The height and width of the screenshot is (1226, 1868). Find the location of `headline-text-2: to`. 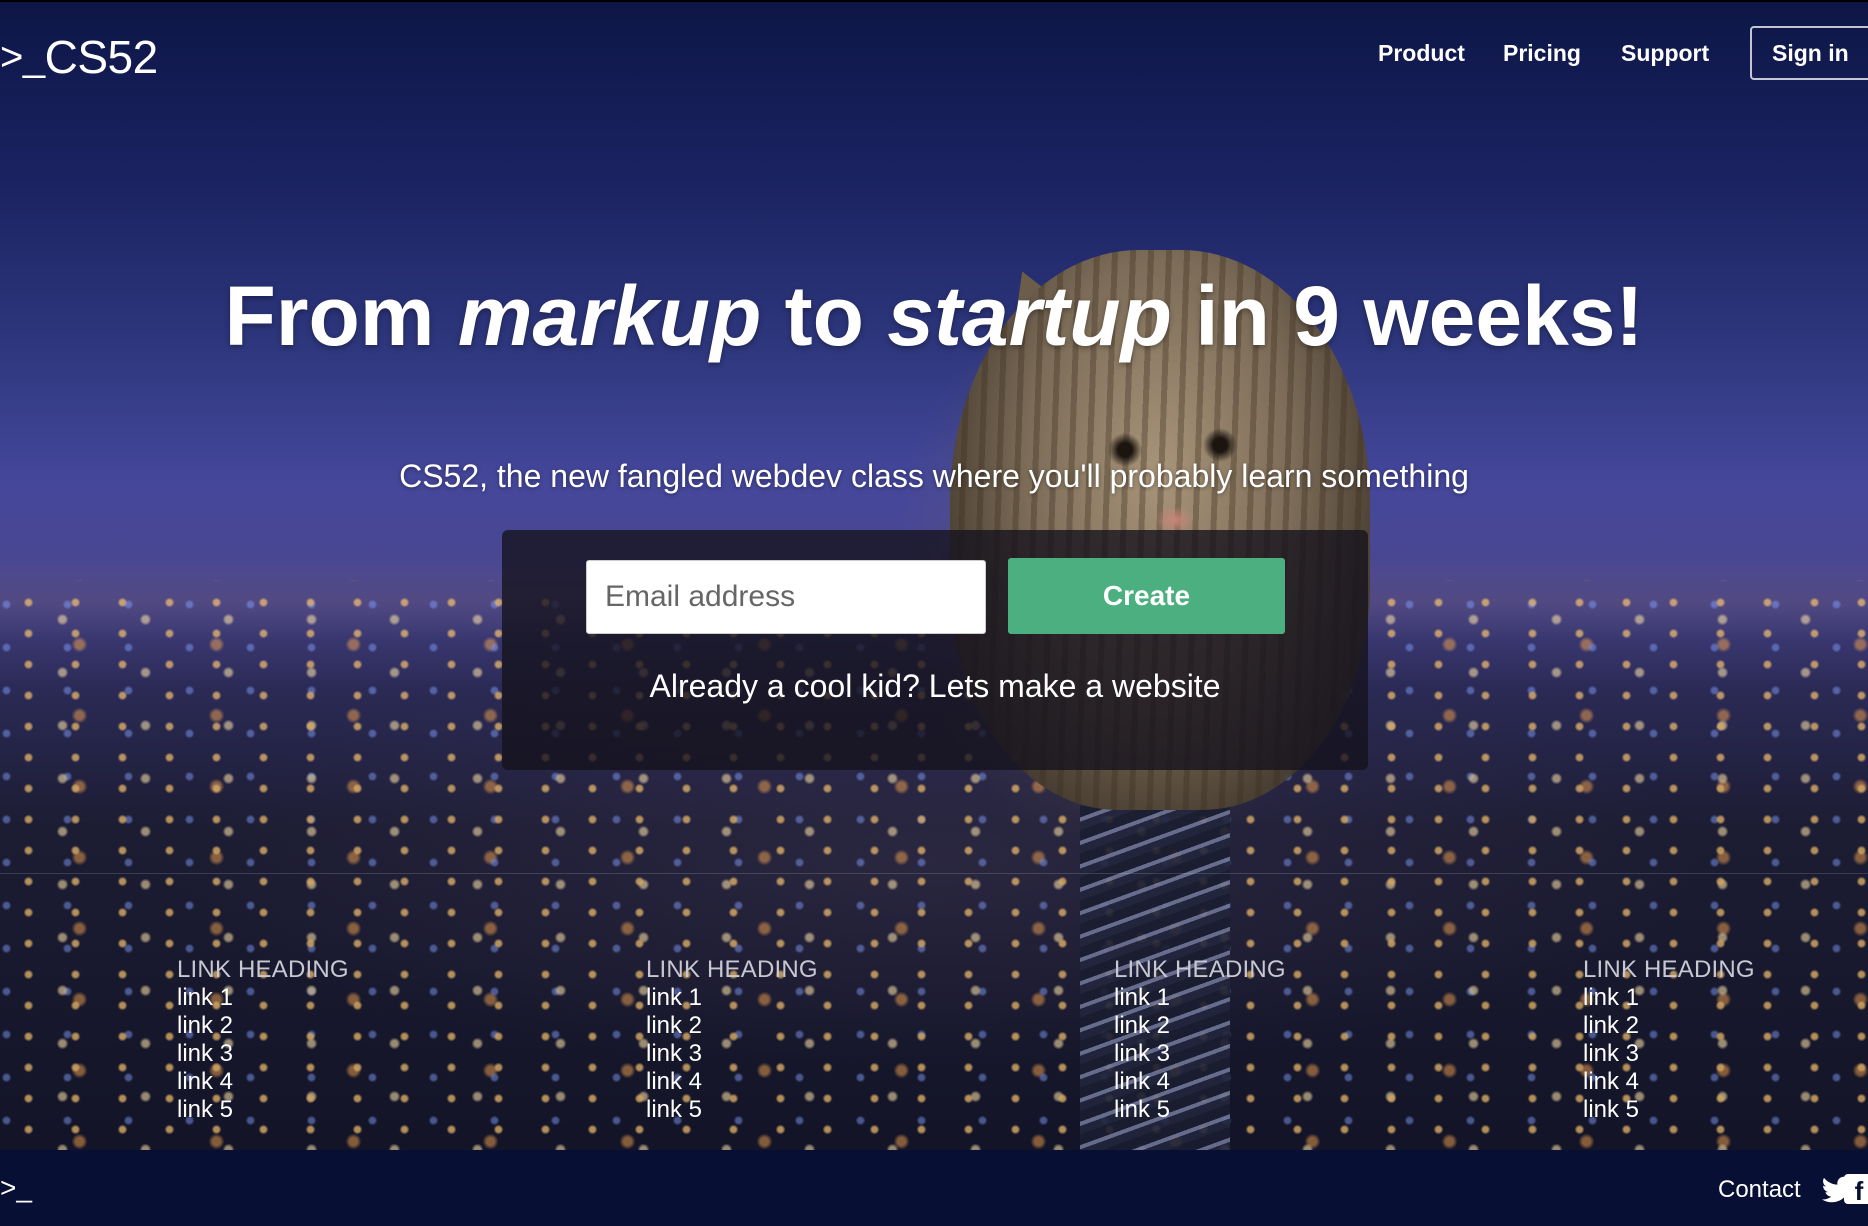

headline-text-2: to is located at coordinates (824, 316).